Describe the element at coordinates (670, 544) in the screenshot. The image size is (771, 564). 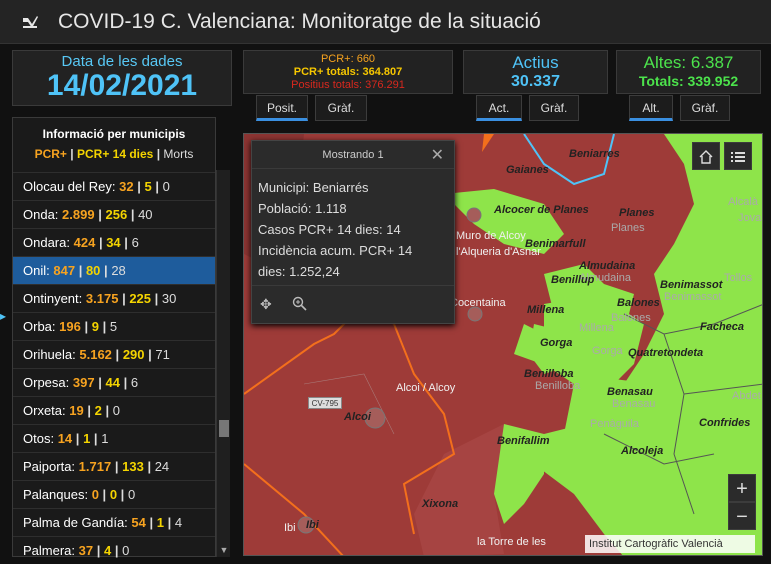
I see `map-attribution: Institut Cartogràfic Valencià` at that location.